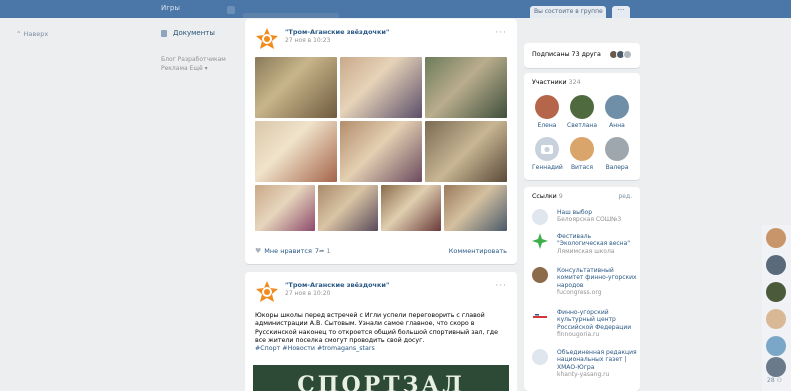 This screenshot has height=391, width=791. Describe the element at coordinates (617, 125) in the screenshot. I see `member-name: Анна` at that location.